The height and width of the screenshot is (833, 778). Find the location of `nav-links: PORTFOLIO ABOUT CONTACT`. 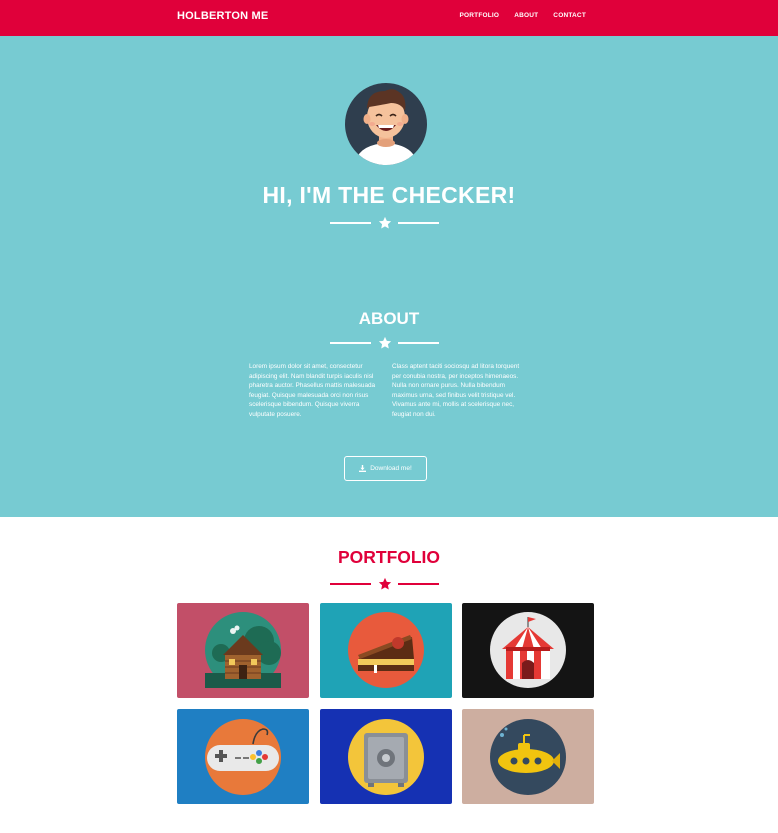

nav-links: PORTFOLIO ABOUT CONTACT is located at coordinates (522, 15).